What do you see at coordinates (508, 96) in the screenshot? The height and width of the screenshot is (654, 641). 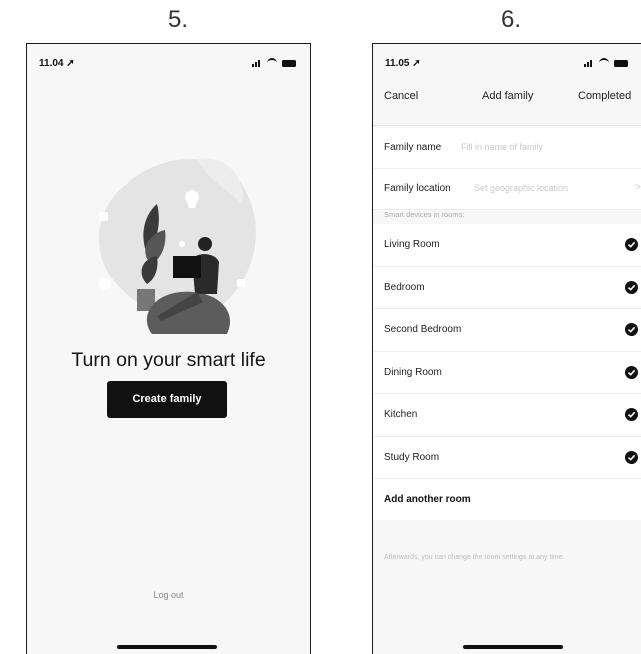 I see `page-title: Add family` at bounding box center [508, 96].